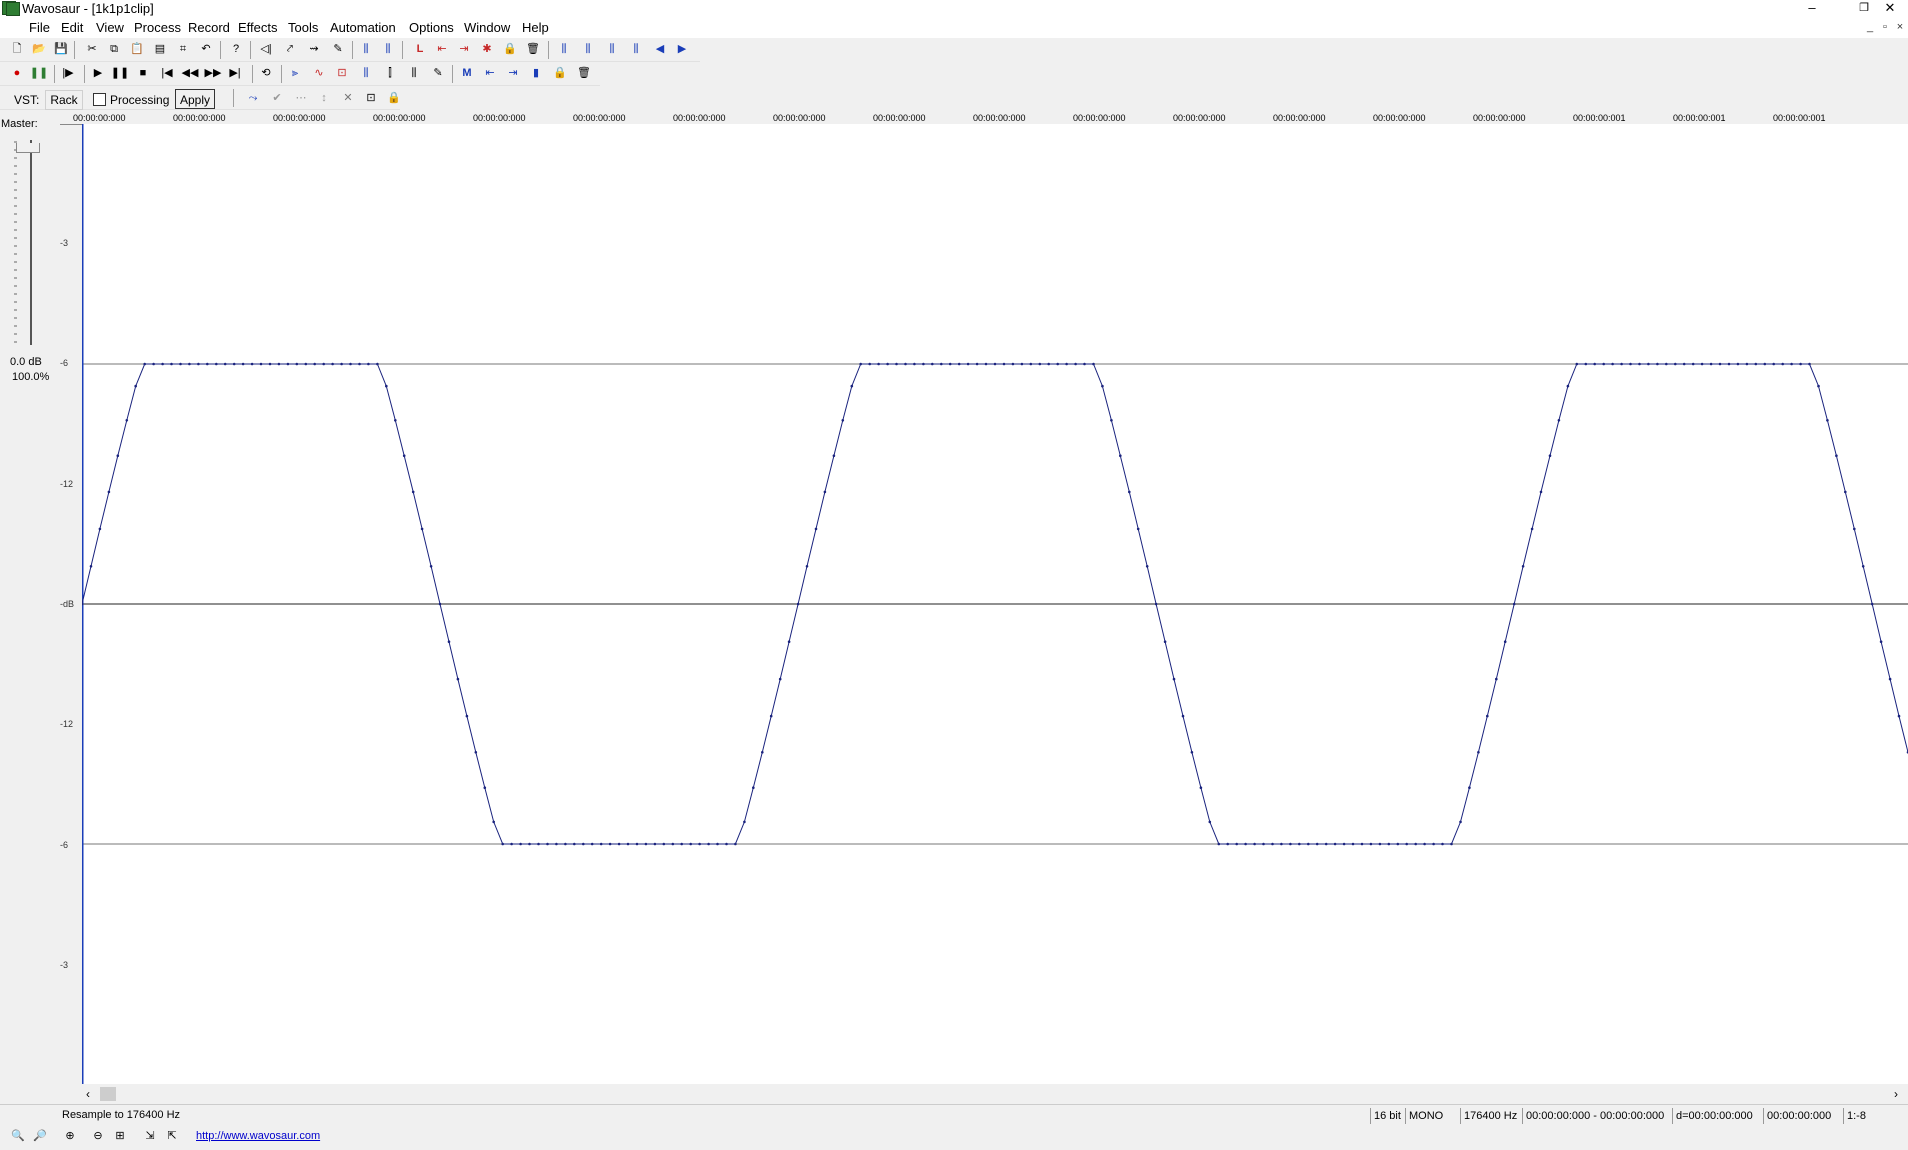 Image resolution: width=1908 pixels, height=1150 pixels. I want to click on zoom-selection-icon: ⫼, so click(564, 49).